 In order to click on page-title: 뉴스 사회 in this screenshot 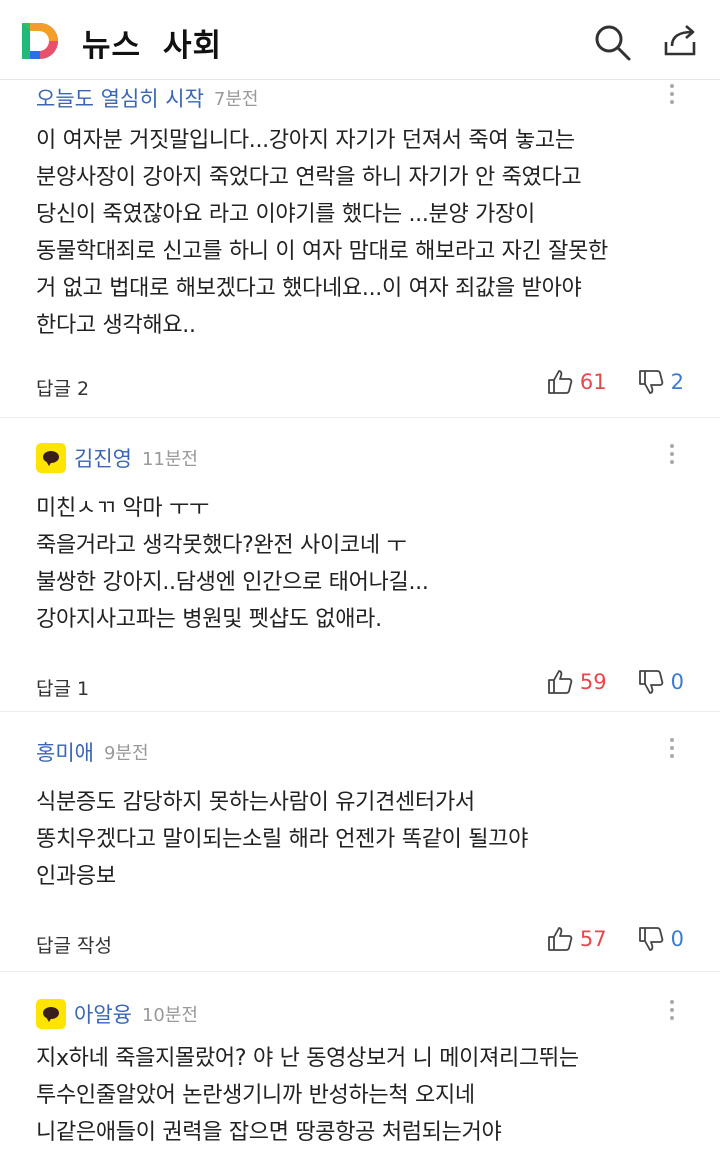, I will do `click(152, 42)`.